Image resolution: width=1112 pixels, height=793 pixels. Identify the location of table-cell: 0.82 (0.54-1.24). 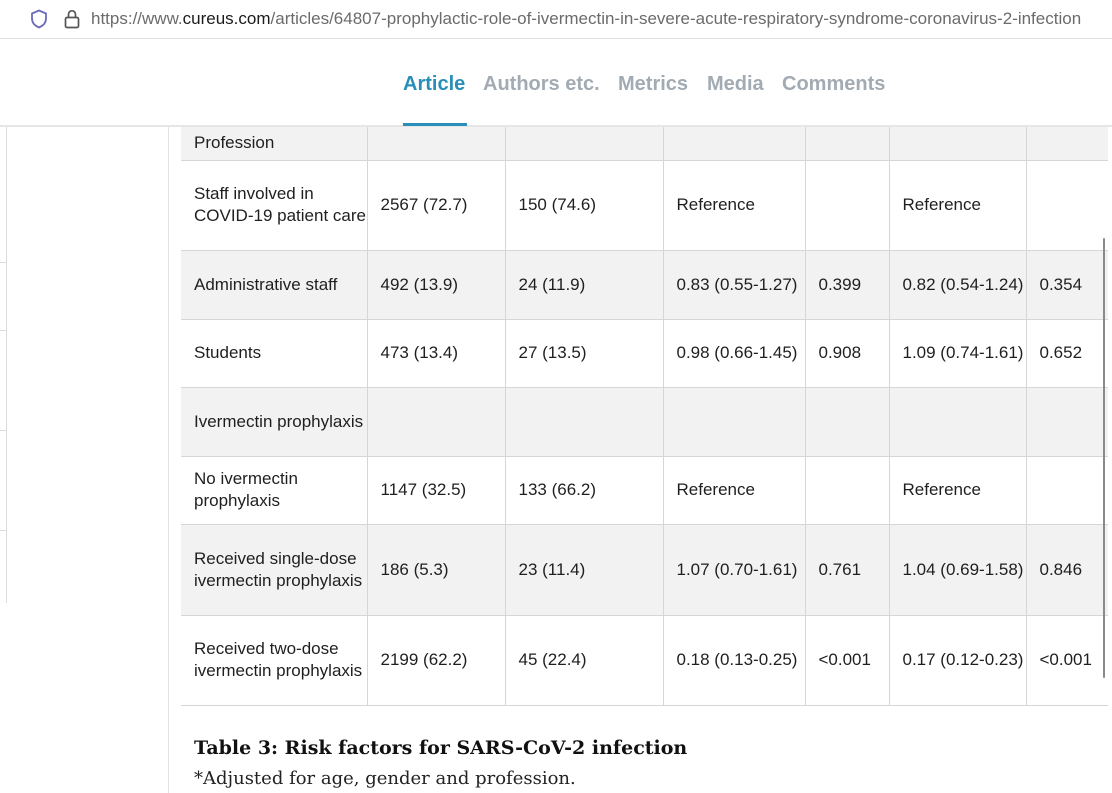
(958, 285).